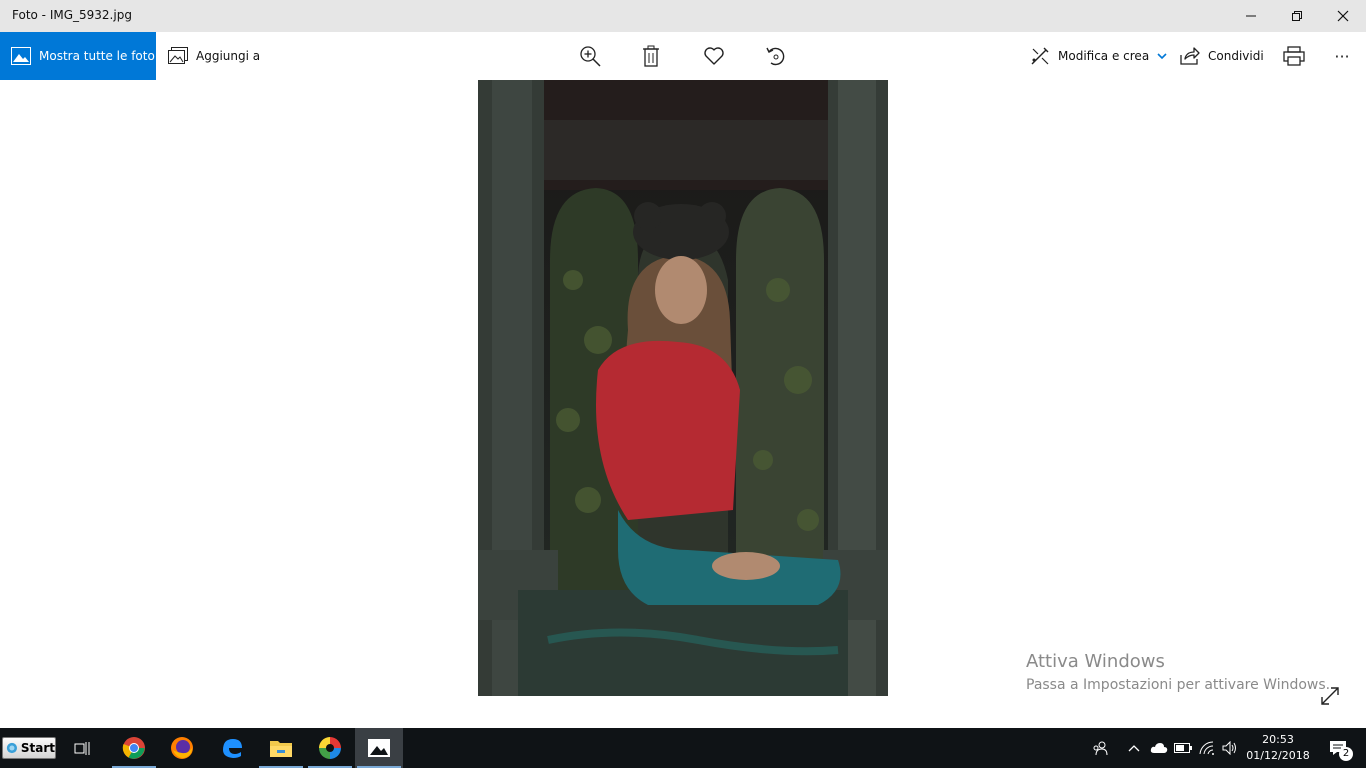  I want to click on close-icon, so click(1343, 16).